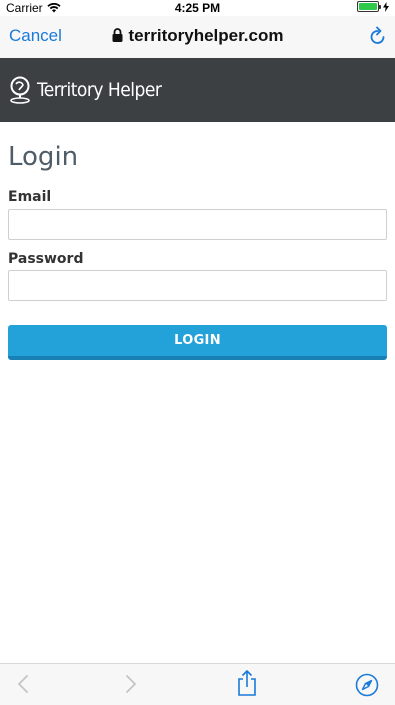 The image size is (395, 705). I want to click on logo: Territory Helper, so click(85, 90).